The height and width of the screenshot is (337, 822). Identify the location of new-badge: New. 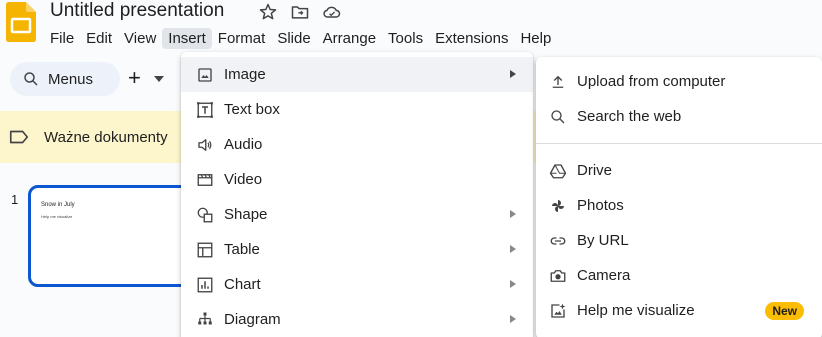
(784, 311).